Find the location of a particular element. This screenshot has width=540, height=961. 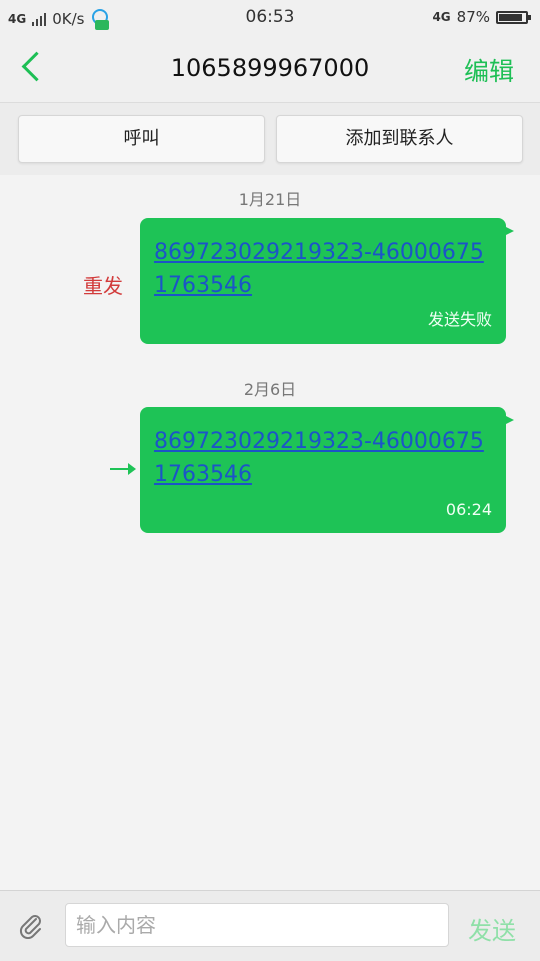

contact-actions: 呼叫 添加到联系人 is located at coordinates (270, 139).